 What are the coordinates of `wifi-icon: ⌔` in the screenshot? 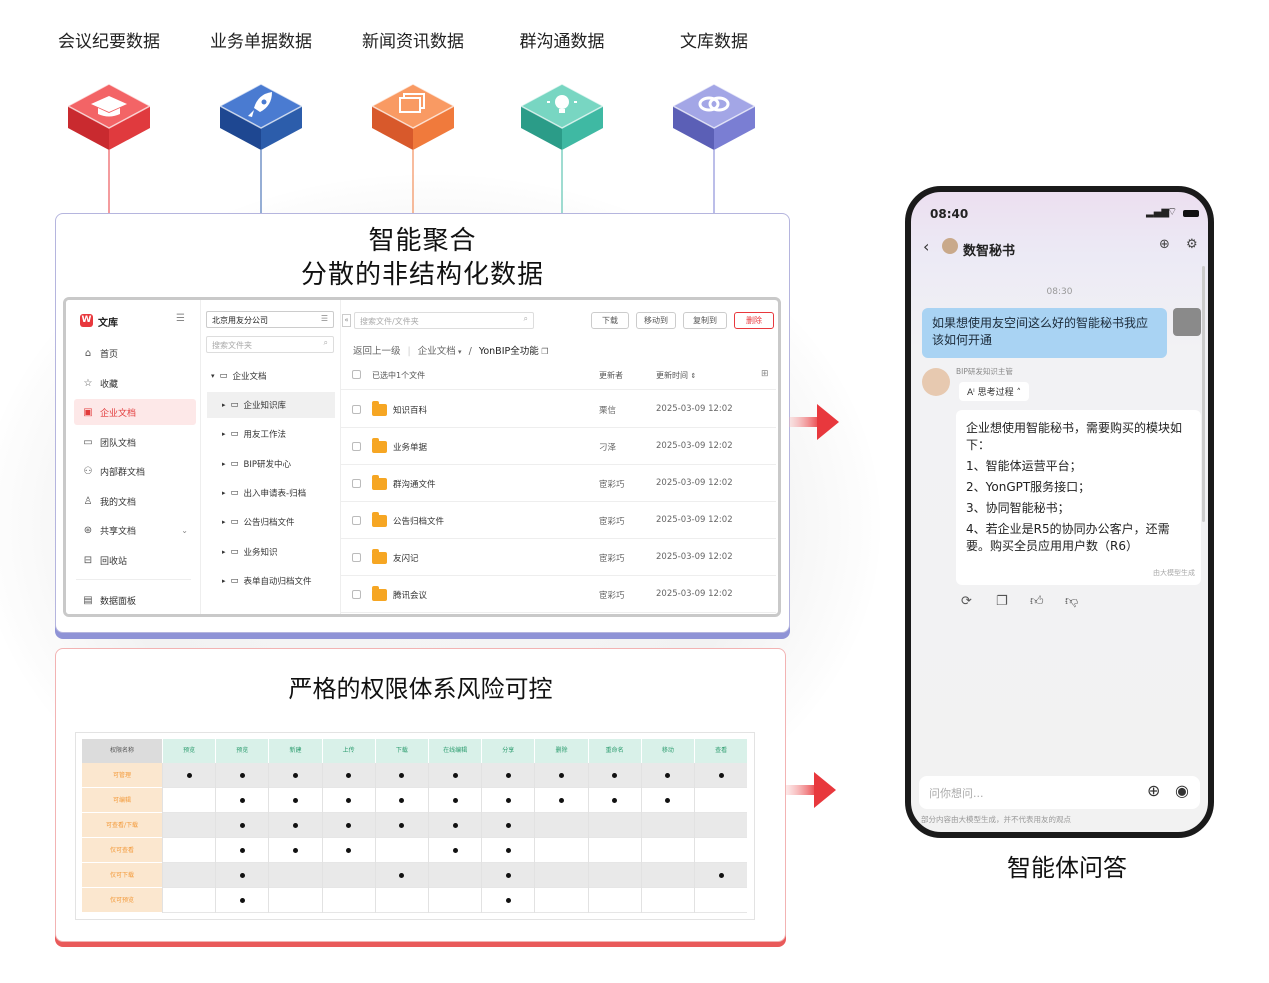 It's located at (1172, 211).